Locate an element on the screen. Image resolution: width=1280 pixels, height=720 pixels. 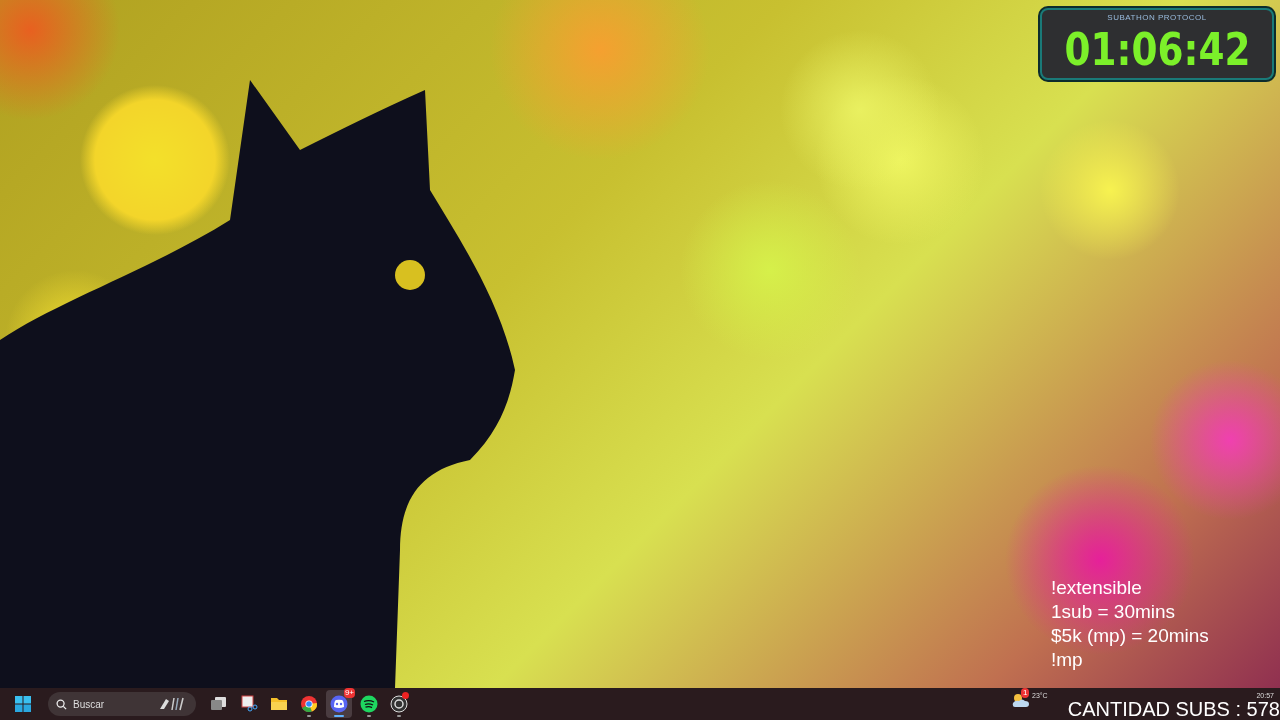
overlay-note: !extensible is located at coordinates (1097, 588).